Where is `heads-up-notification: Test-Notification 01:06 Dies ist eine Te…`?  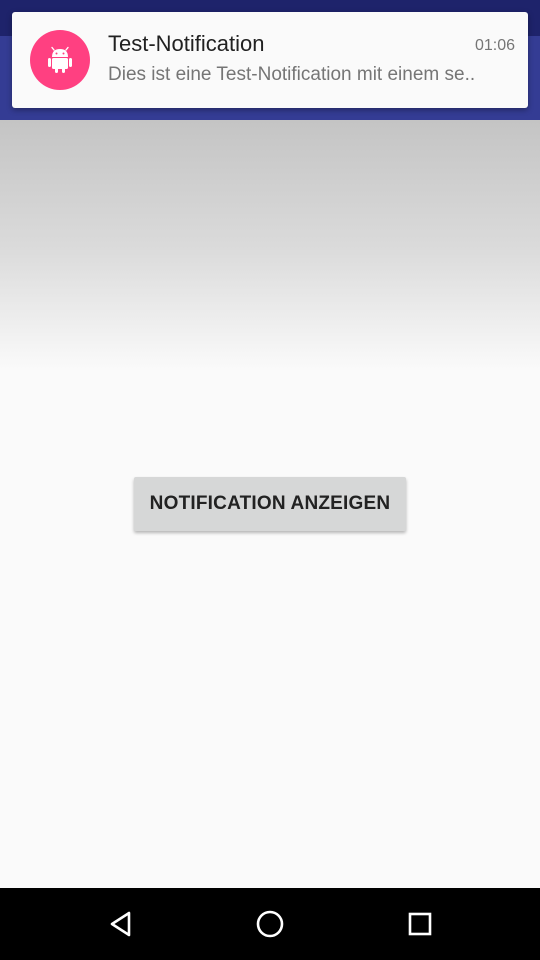 heads-up-notification: Test-Notification 01:06 Dies ist eine Te… is located at coordinates (270, 60).